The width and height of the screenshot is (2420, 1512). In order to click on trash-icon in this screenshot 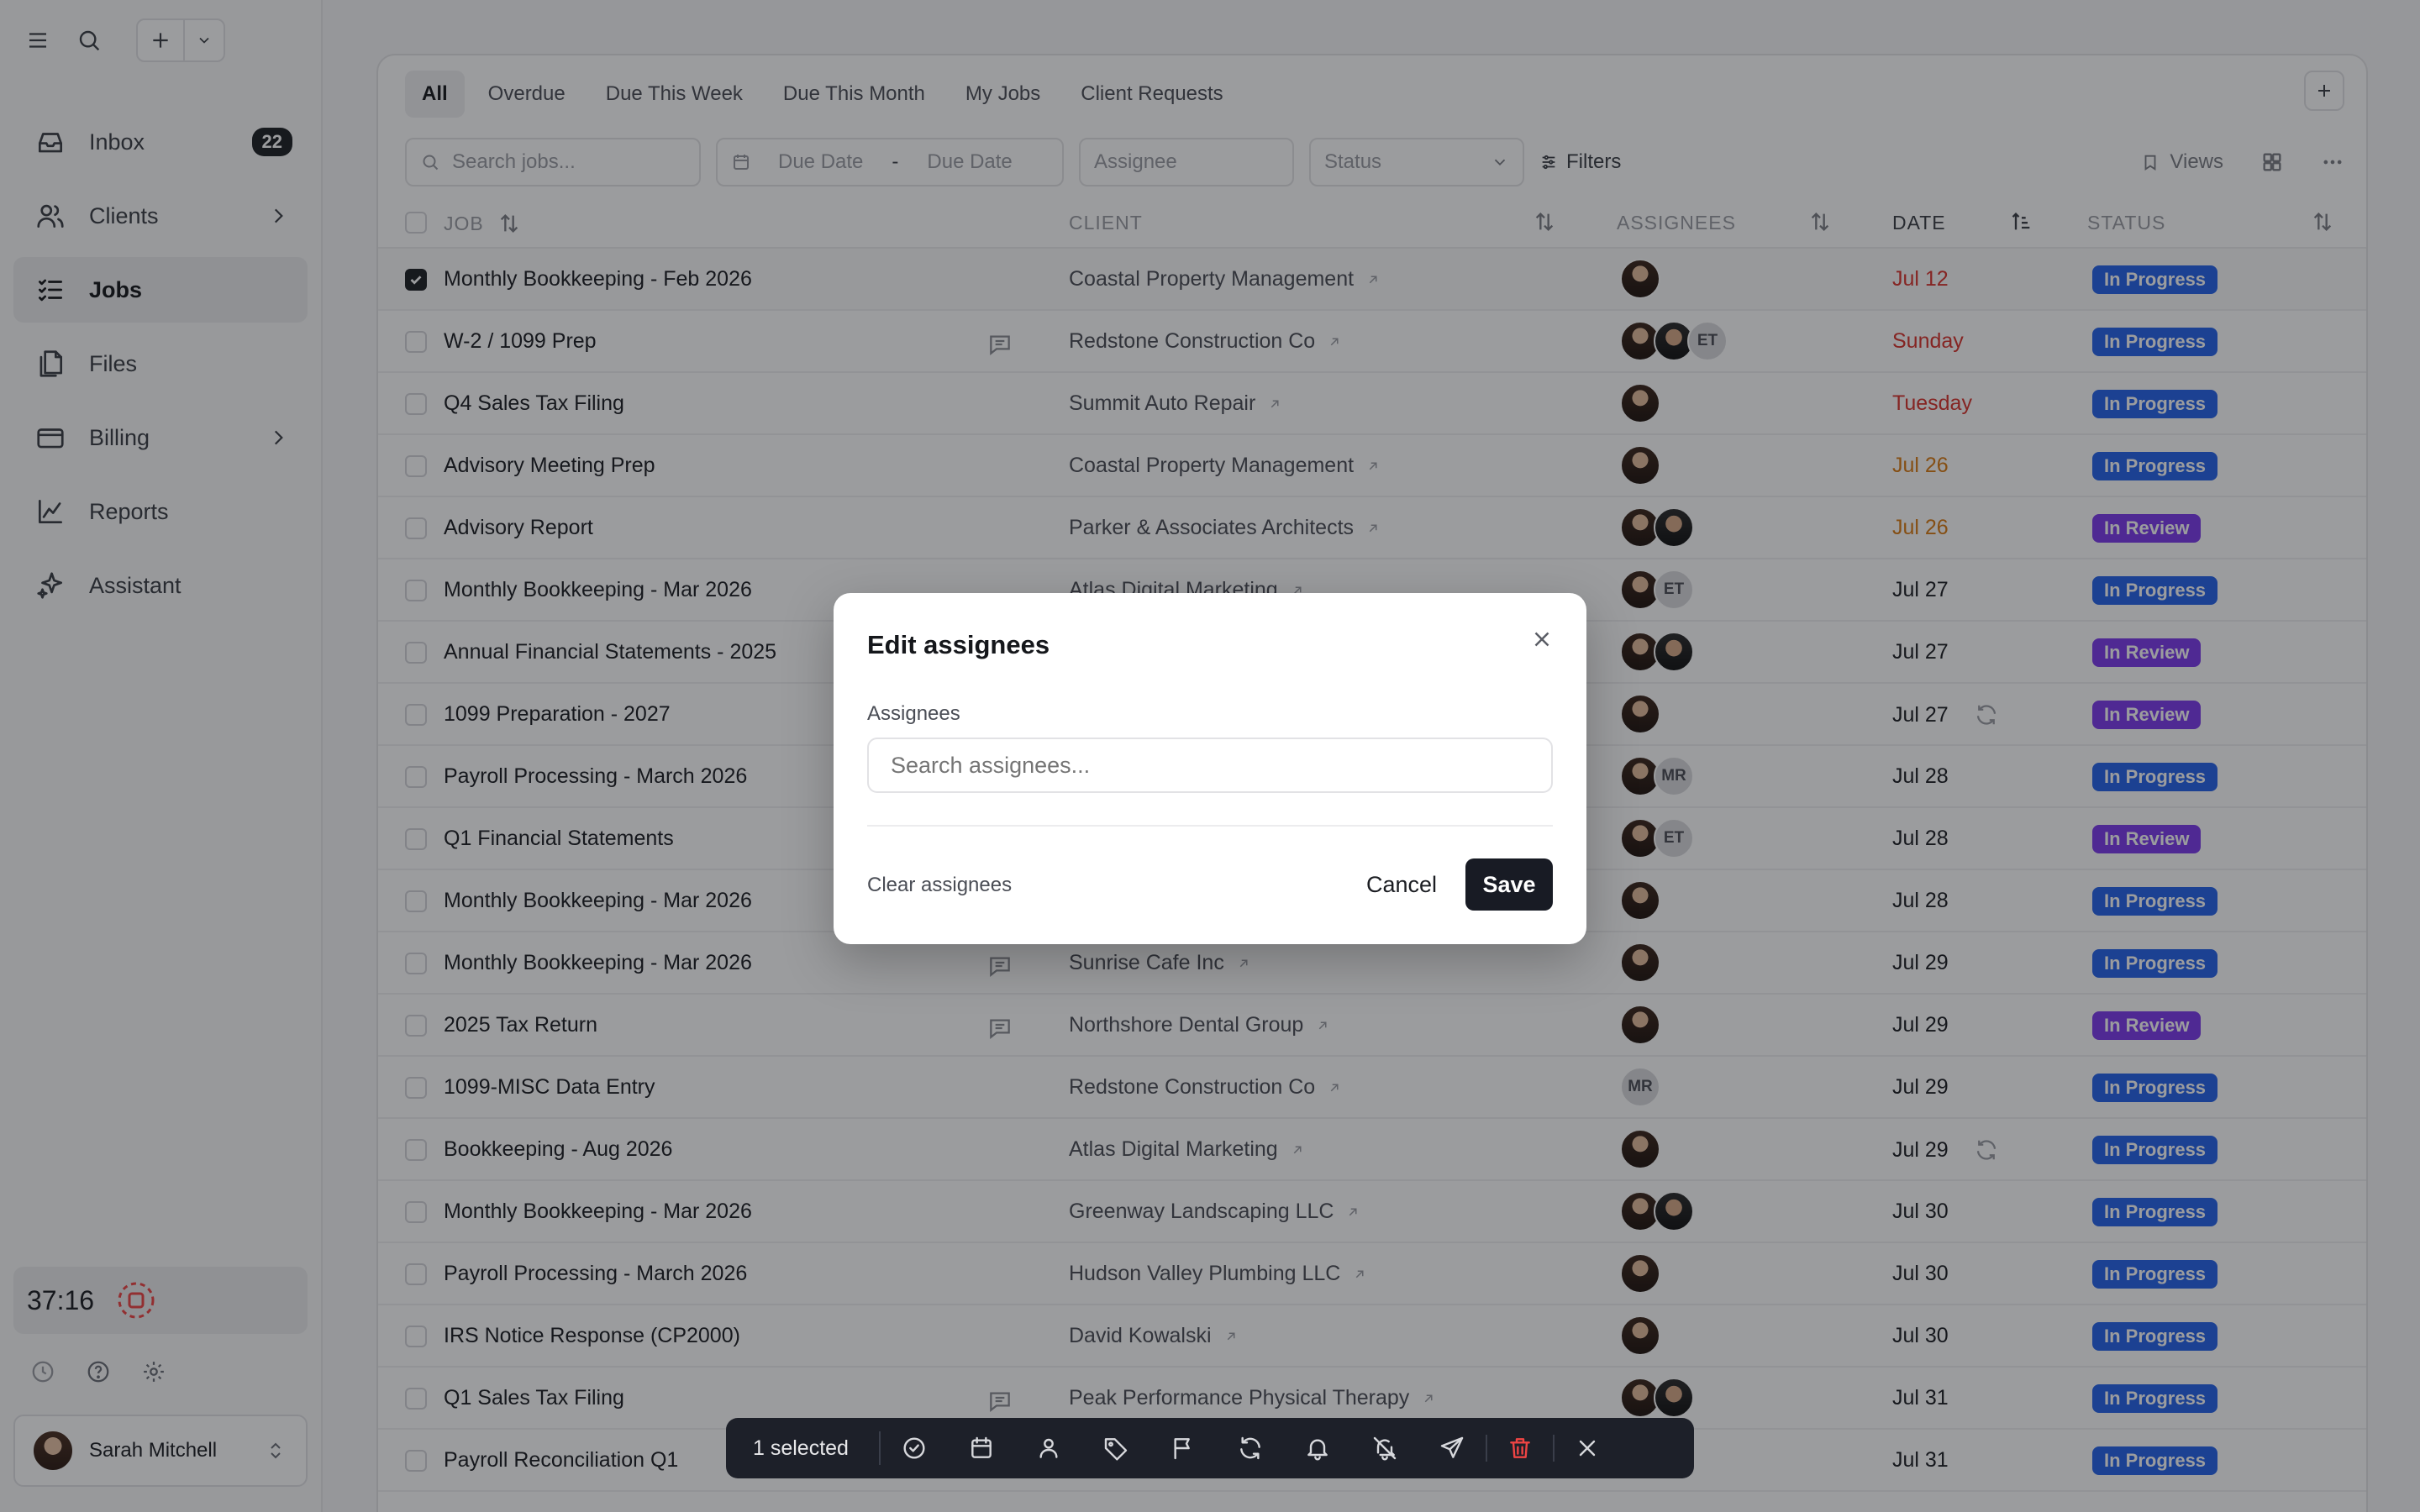, I will do `click(1519, 1448)`.